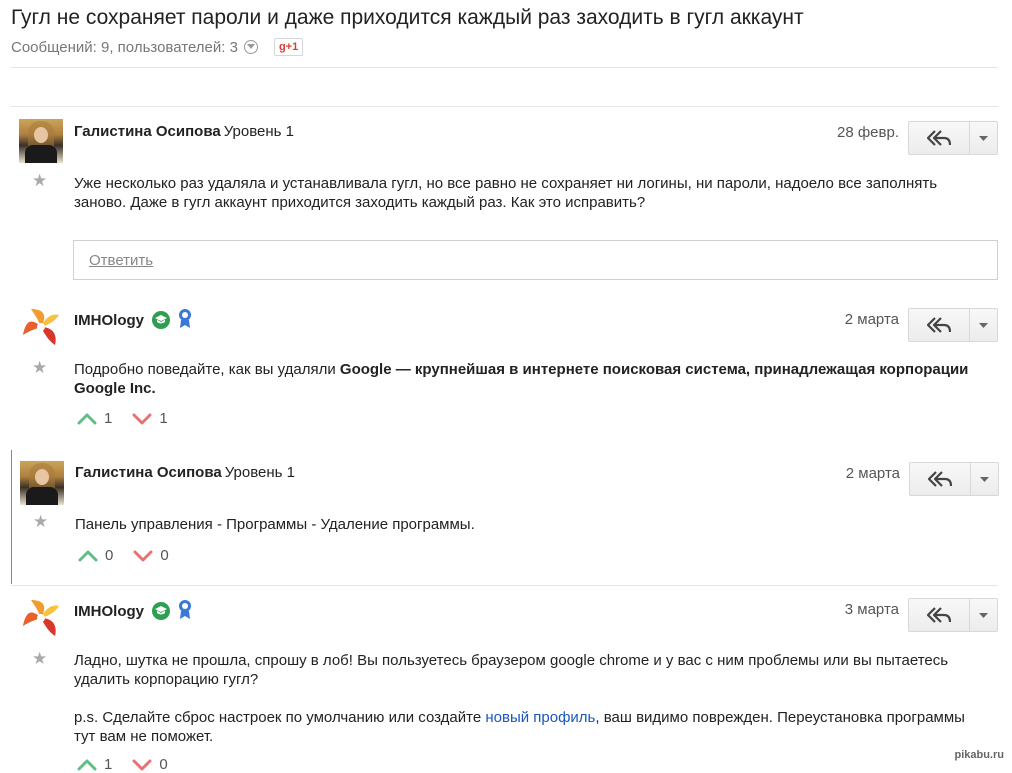 The image size is (1012, 773). What do you see at coordinates (288, 47) in the screenshot?
I see `google-plus-button: g+1` at bounding box center [288, 47].